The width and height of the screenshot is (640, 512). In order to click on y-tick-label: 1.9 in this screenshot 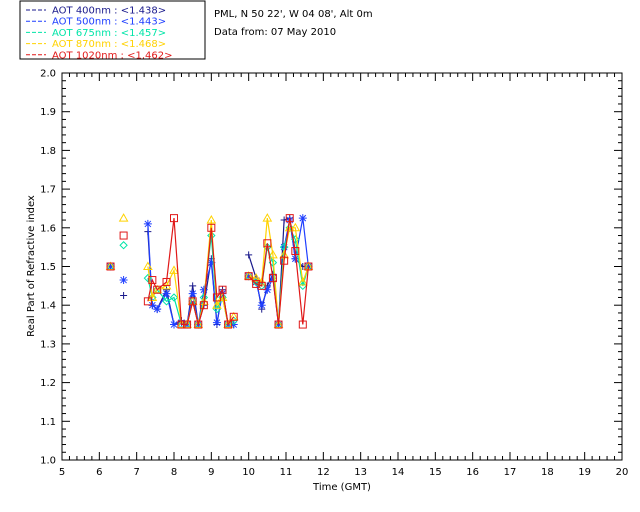, I will do `click(48, 112)`.